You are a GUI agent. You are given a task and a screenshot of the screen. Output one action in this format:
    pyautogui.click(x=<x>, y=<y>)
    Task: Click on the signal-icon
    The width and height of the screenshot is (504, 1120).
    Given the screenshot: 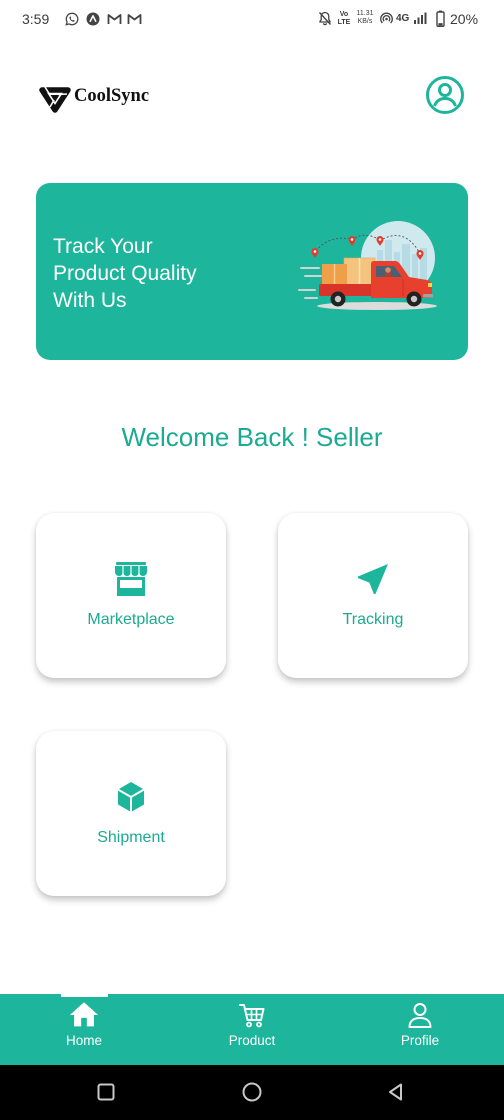 What is the action you would take?
    pyautogui.click(x=420, y=18)
    